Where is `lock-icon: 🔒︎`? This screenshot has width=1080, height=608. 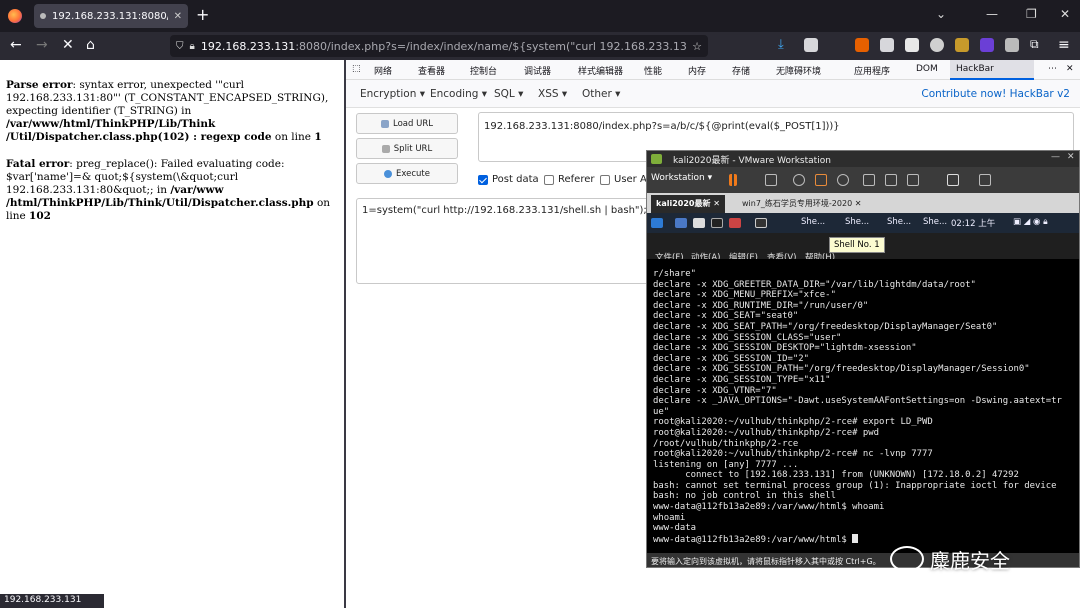
lock-icon: 🔒︎ is located at coordinates (192, 46).